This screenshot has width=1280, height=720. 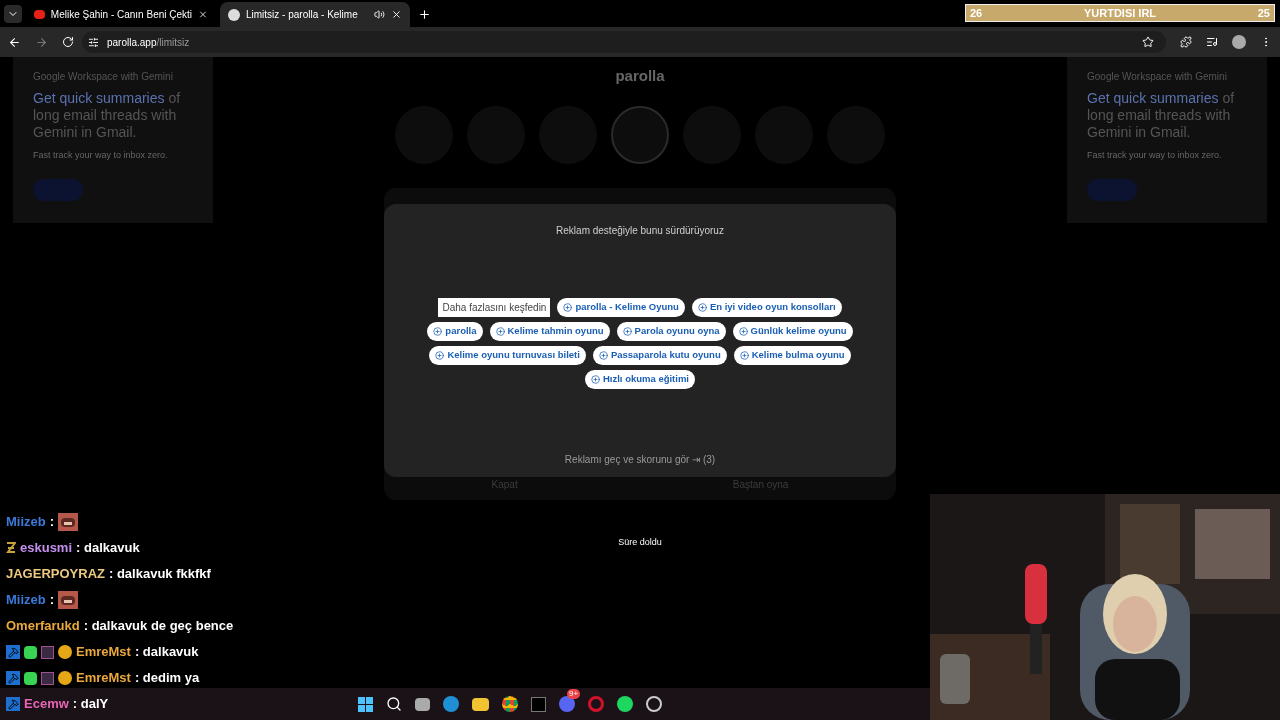 I want to click on banner-right-count: 25, so click(x=1263, y=13).